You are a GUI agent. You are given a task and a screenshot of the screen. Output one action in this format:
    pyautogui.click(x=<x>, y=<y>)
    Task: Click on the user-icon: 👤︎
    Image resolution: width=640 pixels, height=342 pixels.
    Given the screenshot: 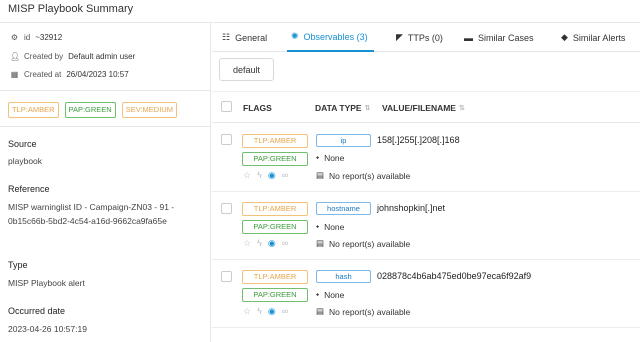 What is the action you would take?
    pyautogui.click(x=15, y=56)
    